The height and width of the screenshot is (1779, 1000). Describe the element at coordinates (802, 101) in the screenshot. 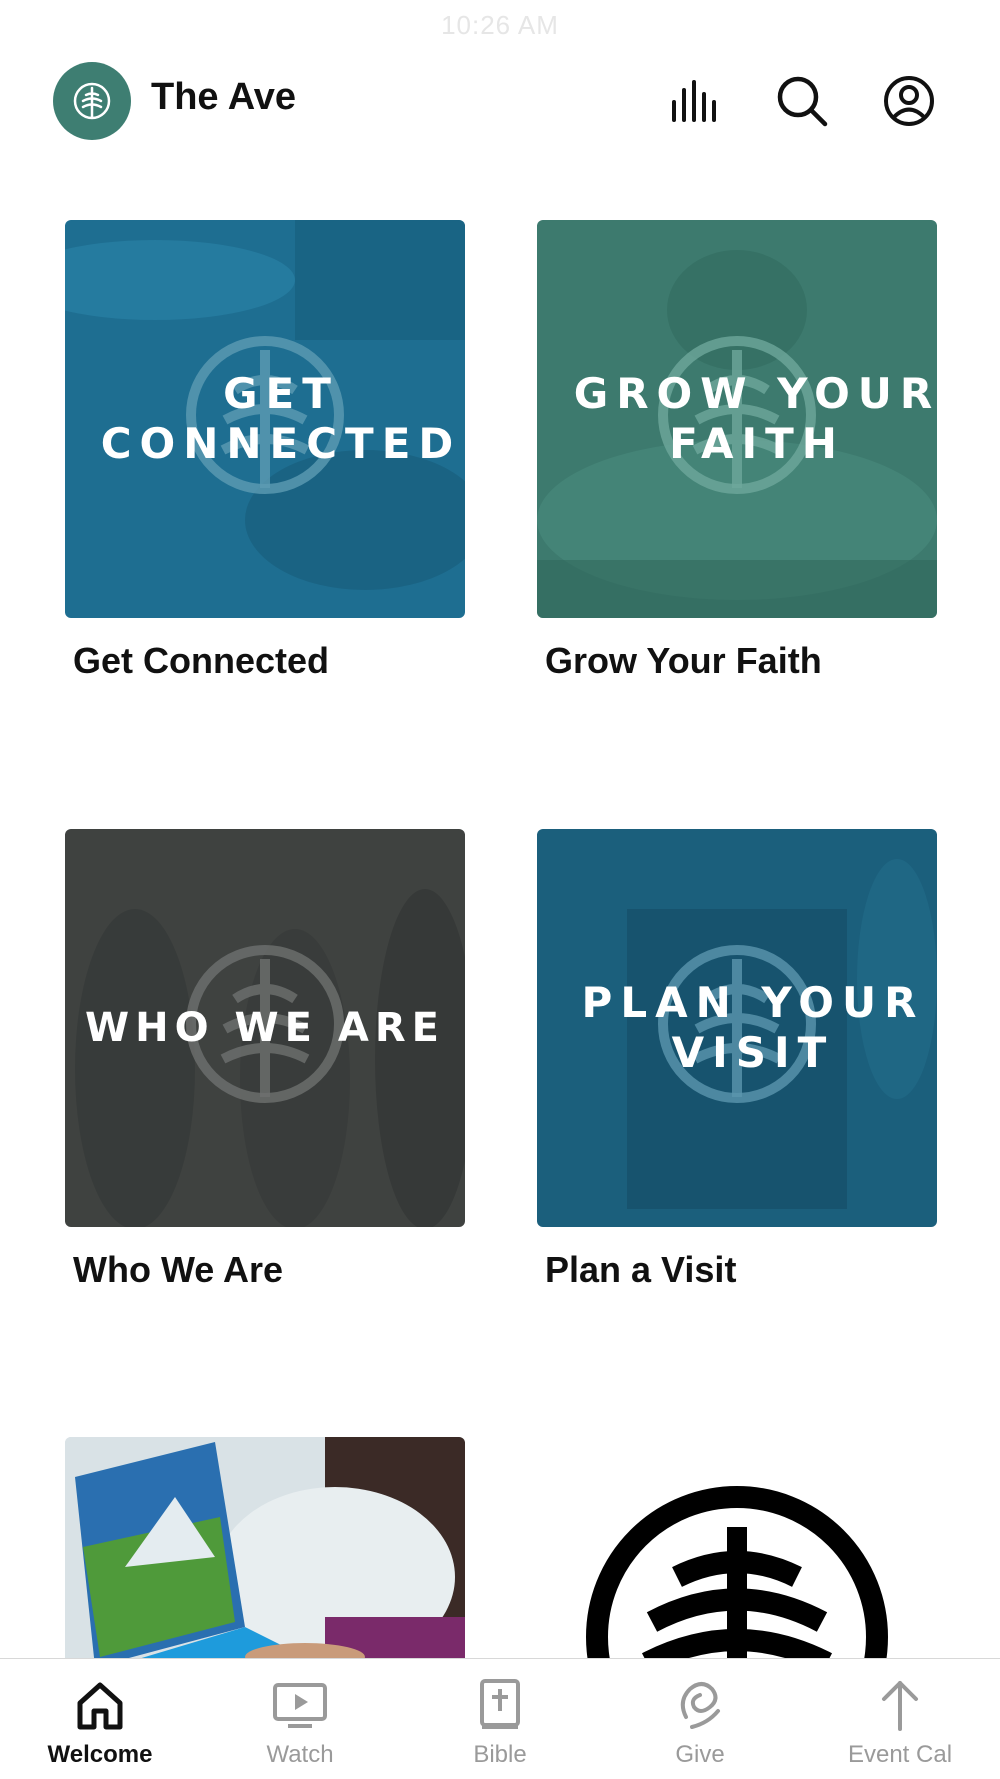

I see `search-icon` at that location.